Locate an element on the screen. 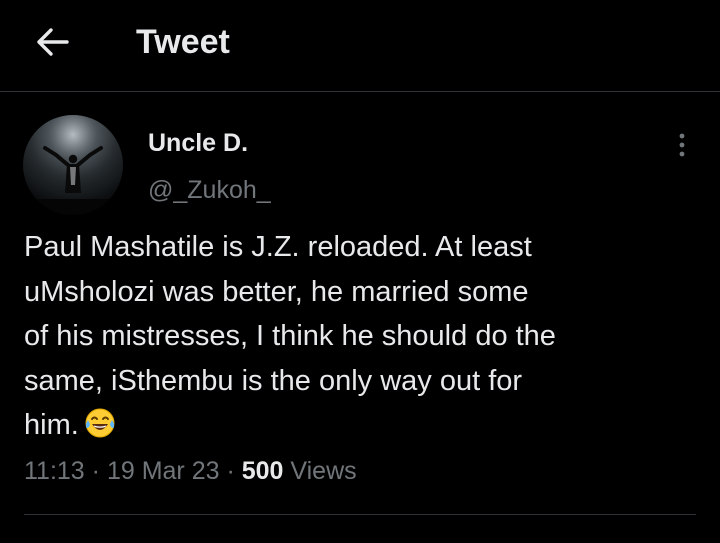  tweet-line: him. is located at coordinates (51, 425).